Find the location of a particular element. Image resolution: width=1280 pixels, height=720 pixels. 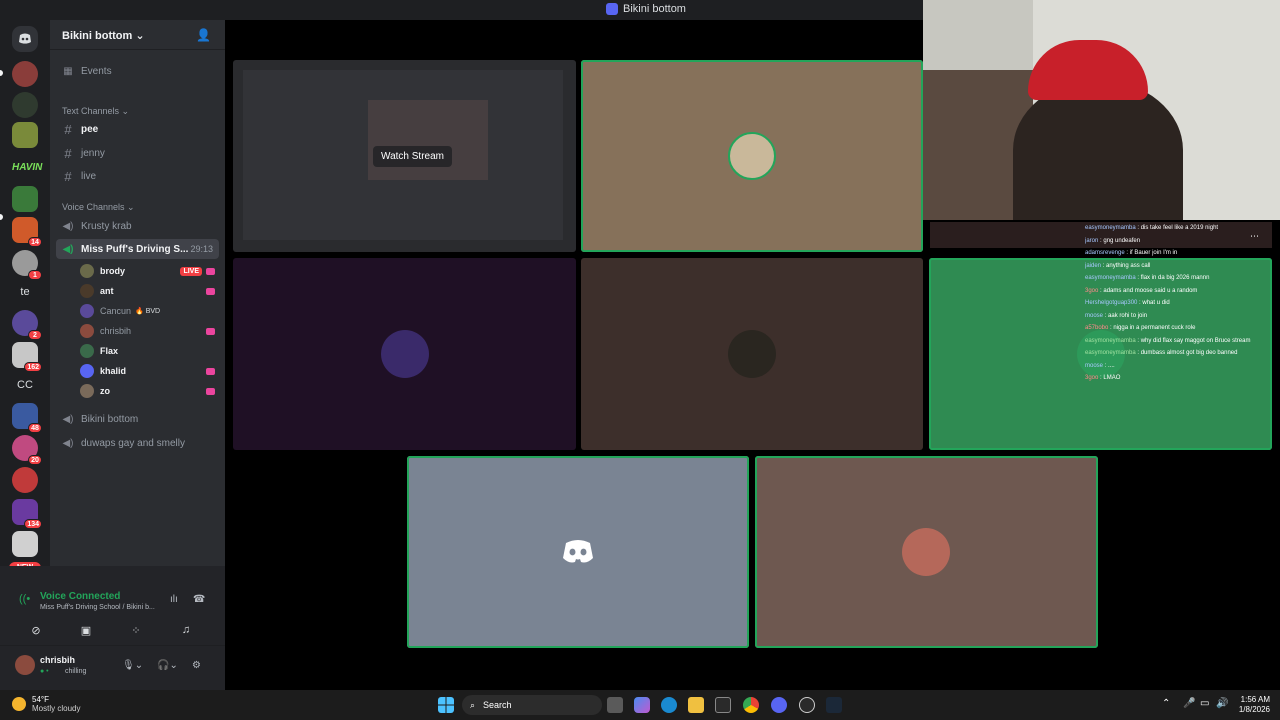

voice-channels-category: Voice Channels ⌄ is located at coordinates (98, 207).